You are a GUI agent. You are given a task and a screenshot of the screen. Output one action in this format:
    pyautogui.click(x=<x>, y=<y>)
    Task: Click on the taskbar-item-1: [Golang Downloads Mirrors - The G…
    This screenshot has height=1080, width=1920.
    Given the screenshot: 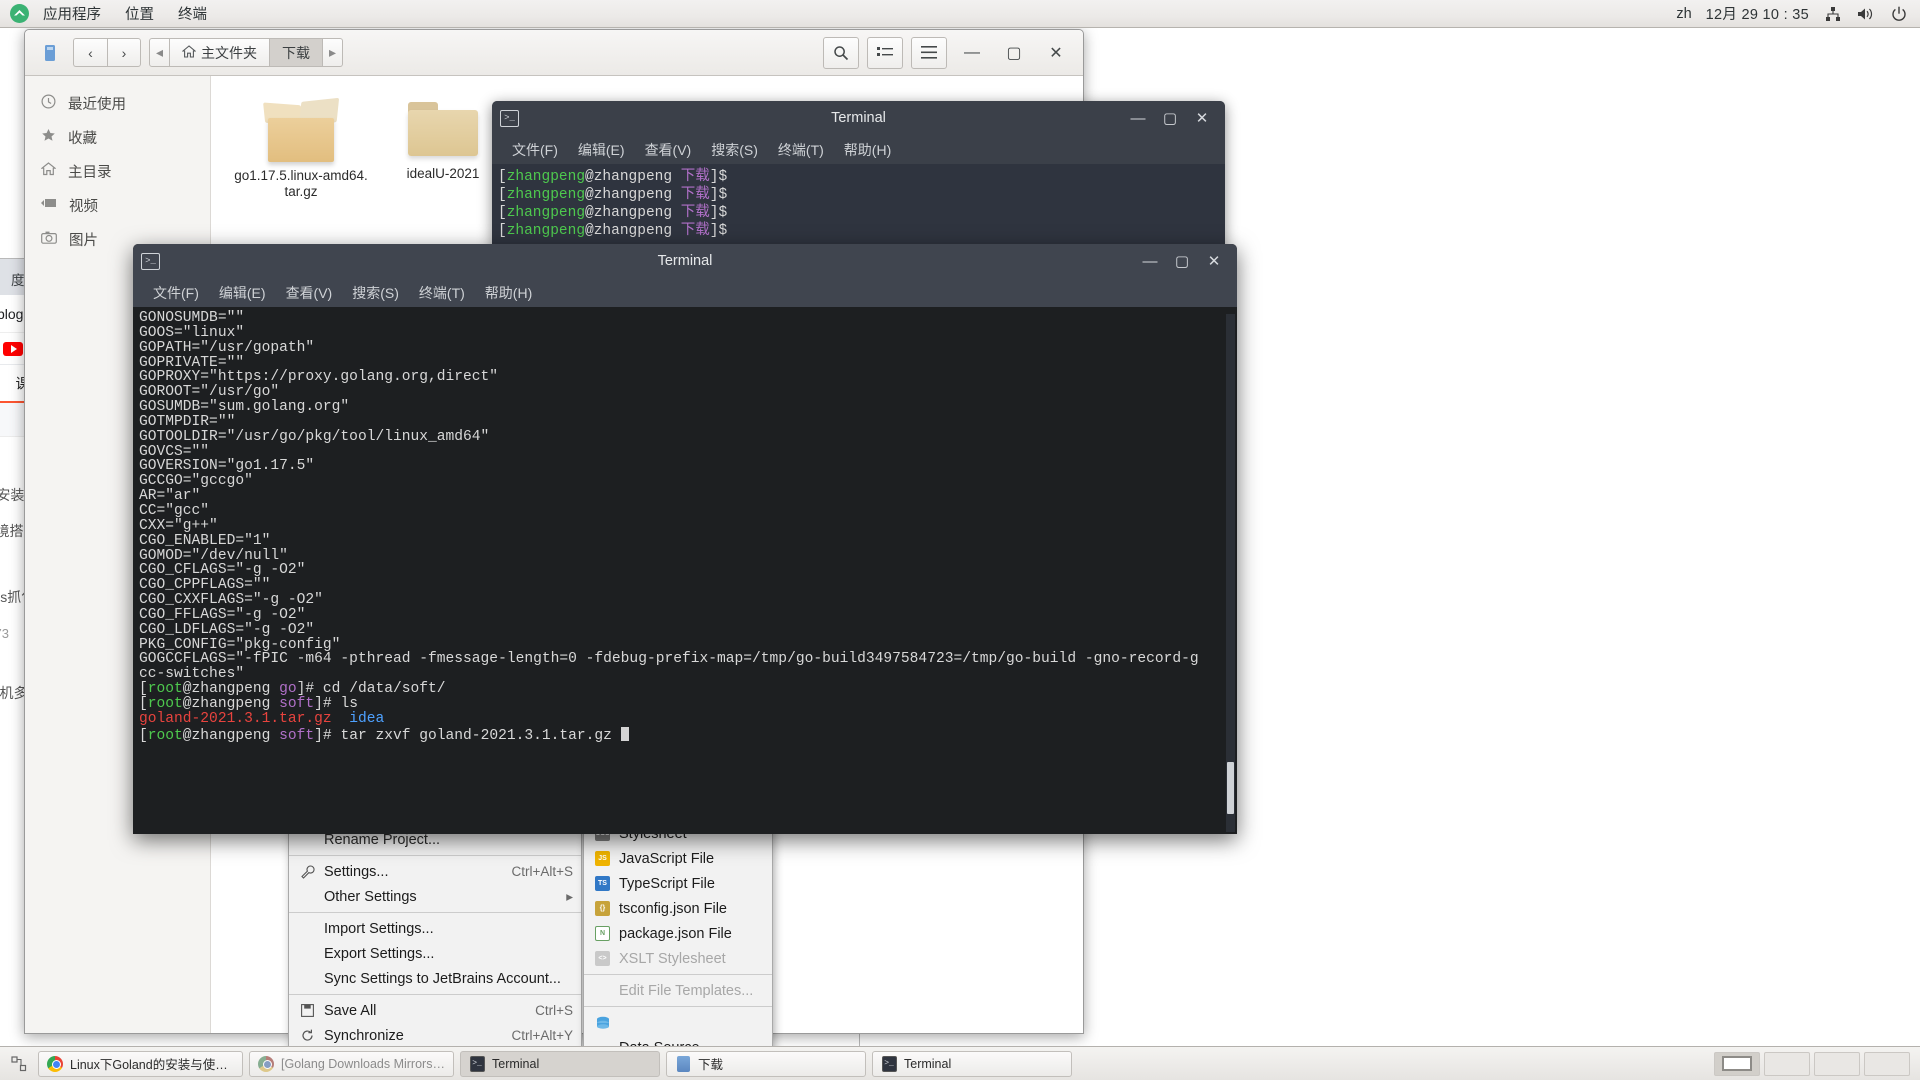 What is the action you would take?
    pyautogui.click(x=351, y=1063)
    